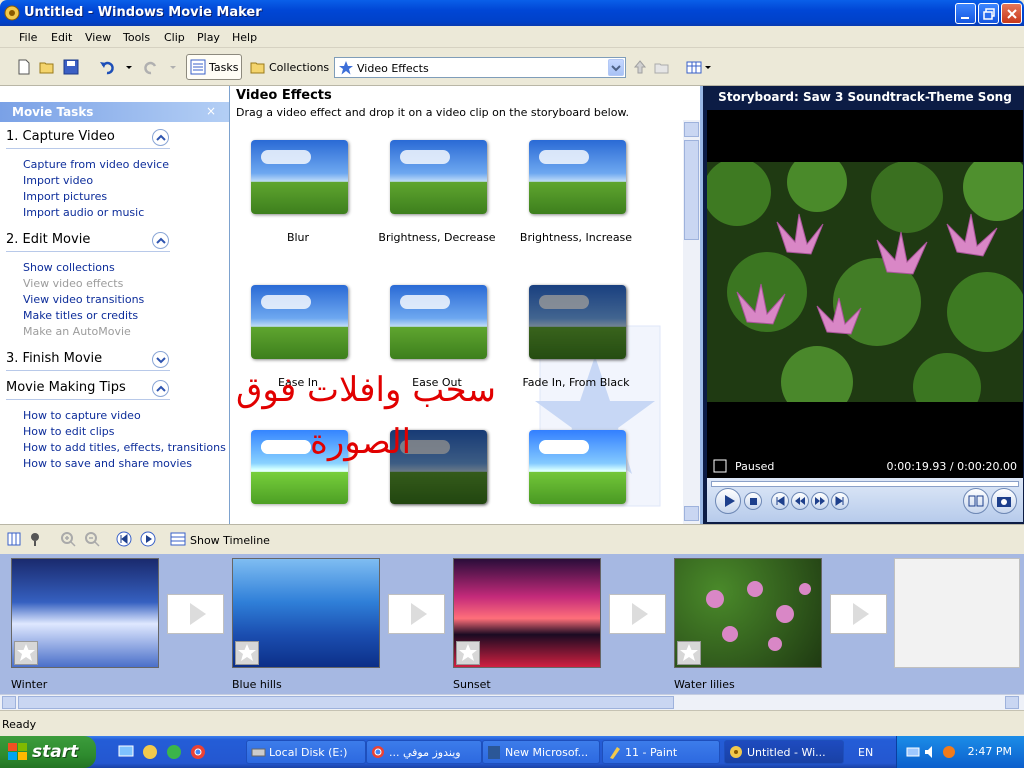 The image size is (1024, 768). I want to click on views-icon, so click(694, 67).